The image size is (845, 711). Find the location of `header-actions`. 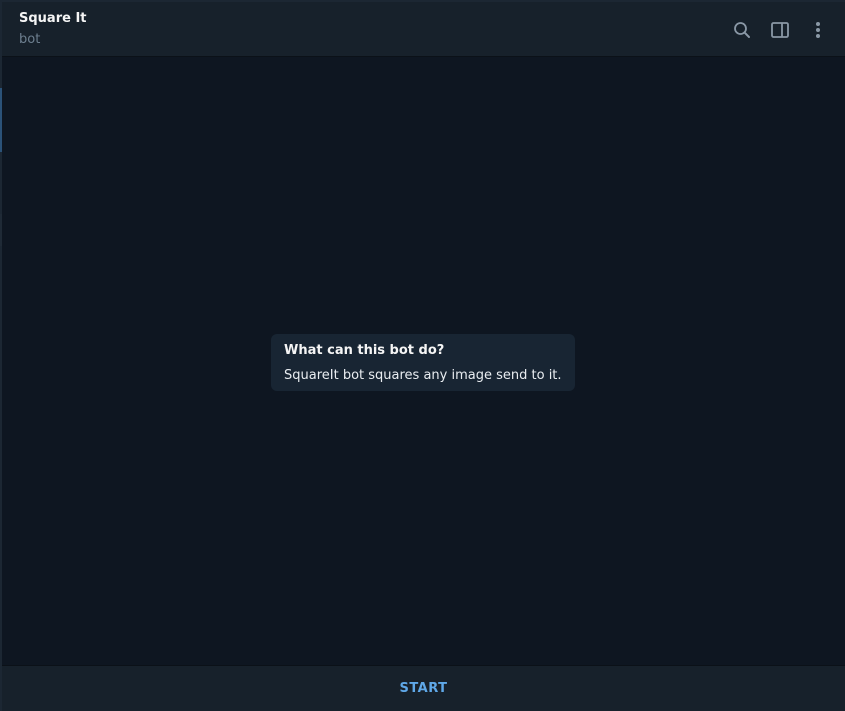

header-actions is located at coordinates (780, 30).